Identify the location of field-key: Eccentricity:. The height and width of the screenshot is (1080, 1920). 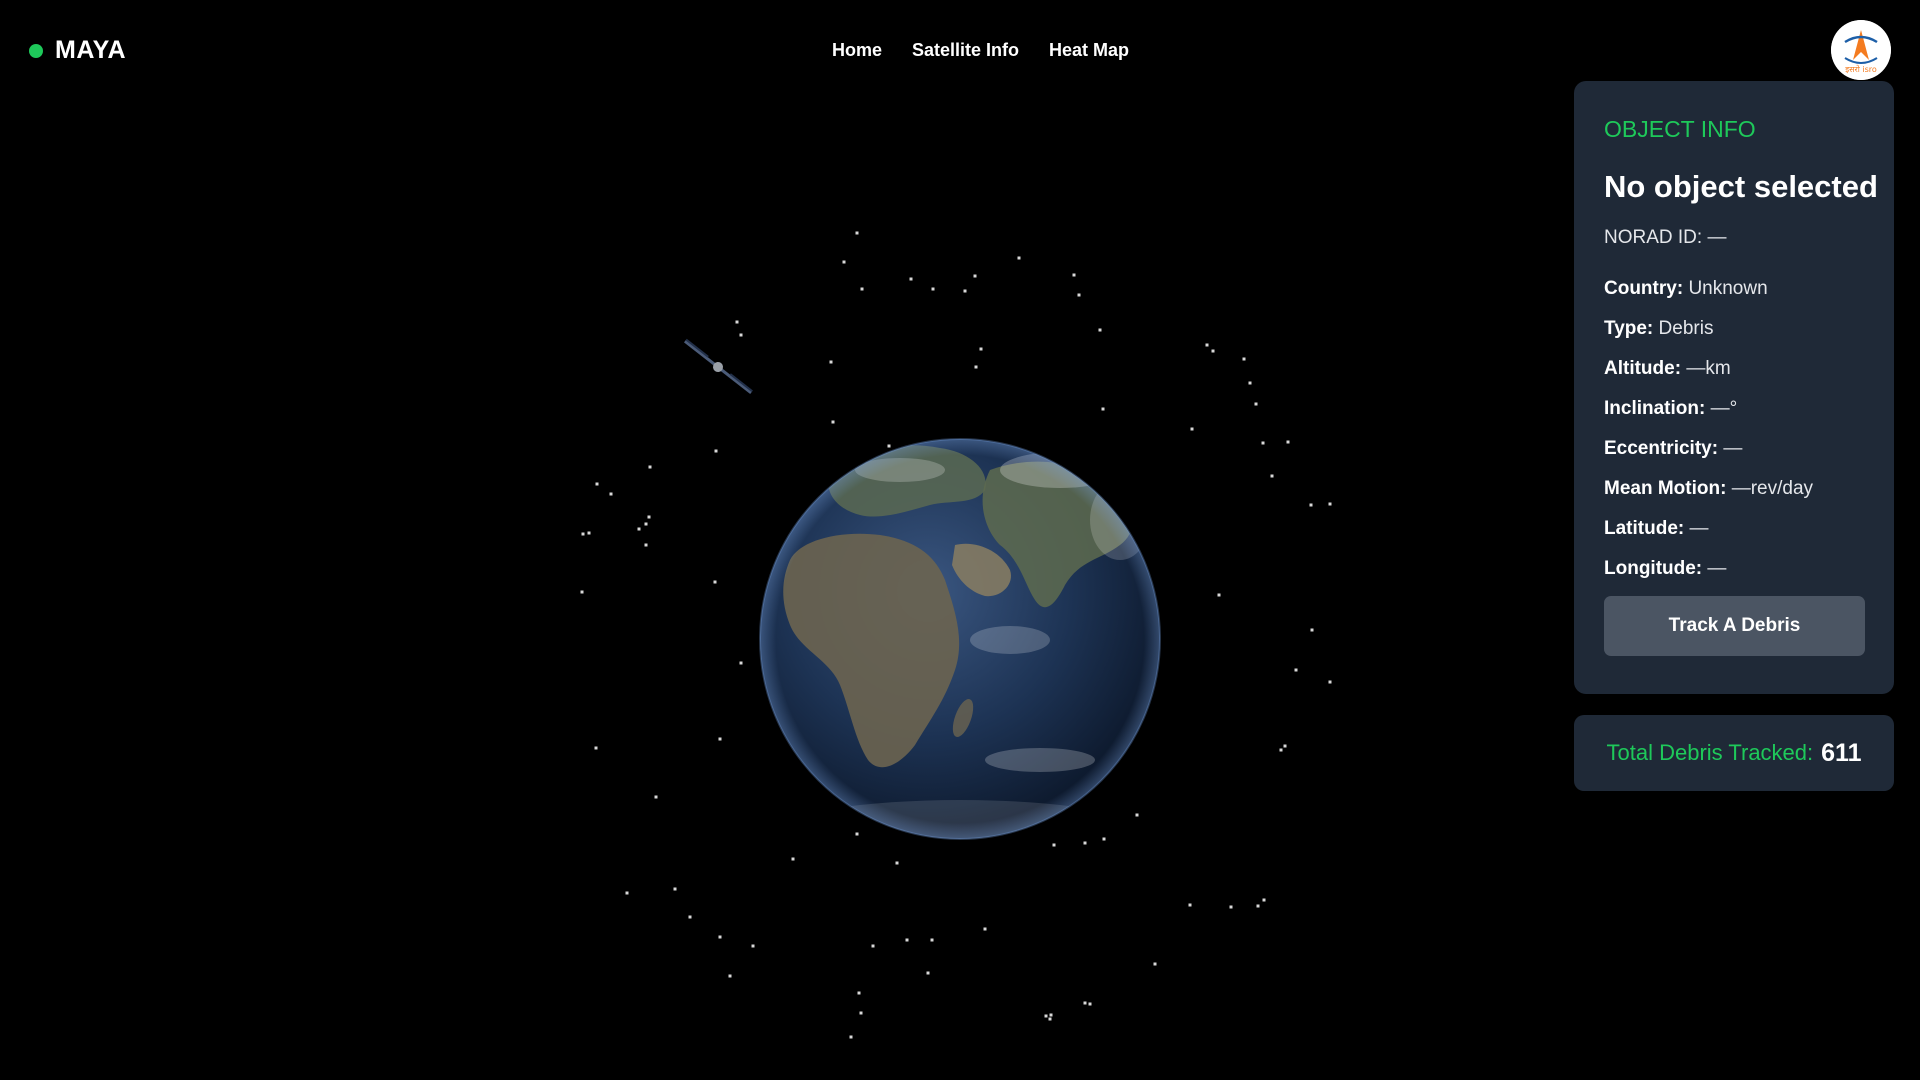
(1661, 448).